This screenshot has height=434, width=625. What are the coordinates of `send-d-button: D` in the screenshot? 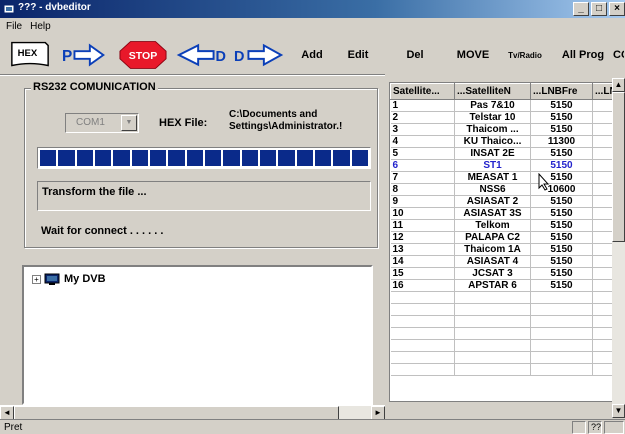 It's located at (260, 55).